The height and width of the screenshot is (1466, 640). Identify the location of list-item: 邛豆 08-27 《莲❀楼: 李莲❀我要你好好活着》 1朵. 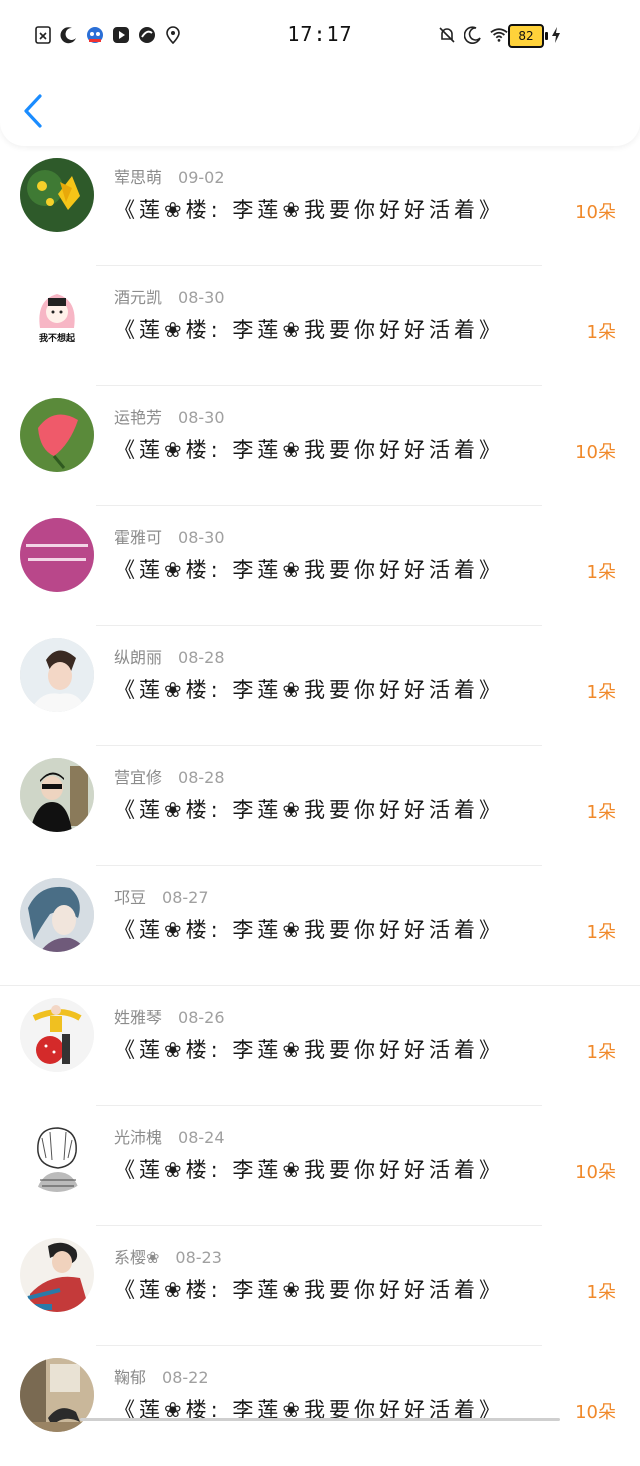
(320, 926).